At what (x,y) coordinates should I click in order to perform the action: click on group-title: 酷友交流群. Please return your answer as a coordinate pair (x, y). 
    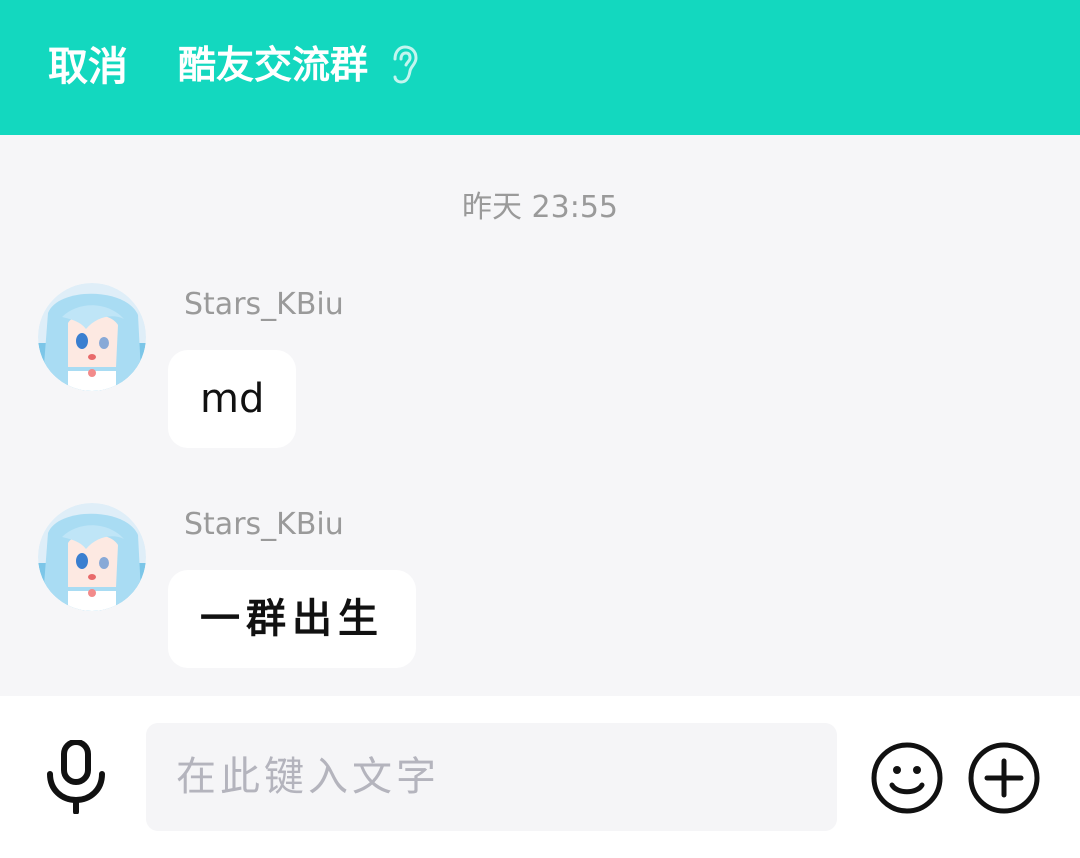
    Looking at the image, I should click on (273, 65).